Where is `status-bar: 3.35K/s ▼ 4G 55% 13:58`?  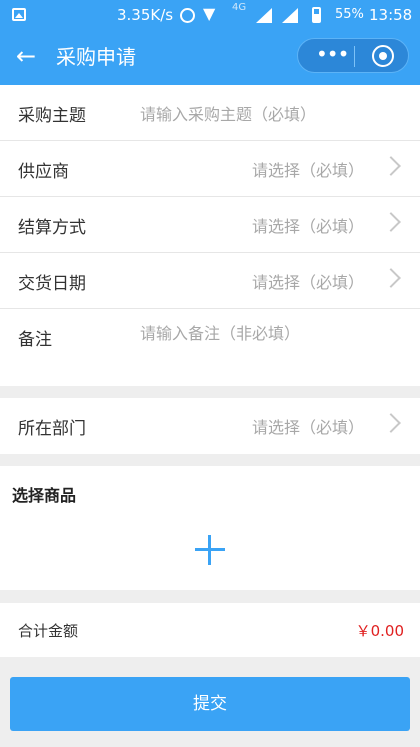 status-bar: 3.35K/s ▼ 4G 55% 13:58 is located at coordinates (210, 15).